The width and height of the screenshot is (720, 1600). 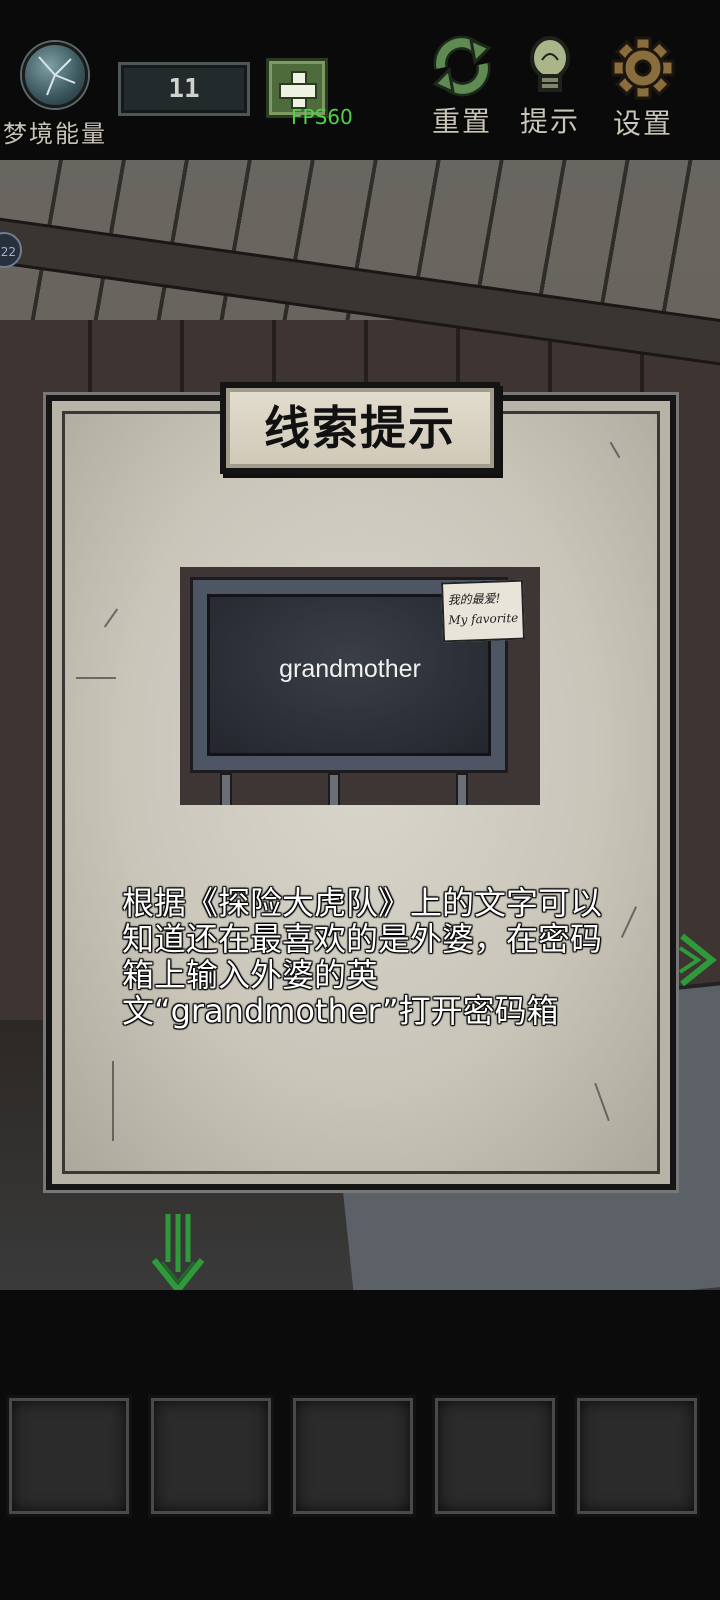 I want to click on cracked-orb-icon, so click(x=55, y=75).